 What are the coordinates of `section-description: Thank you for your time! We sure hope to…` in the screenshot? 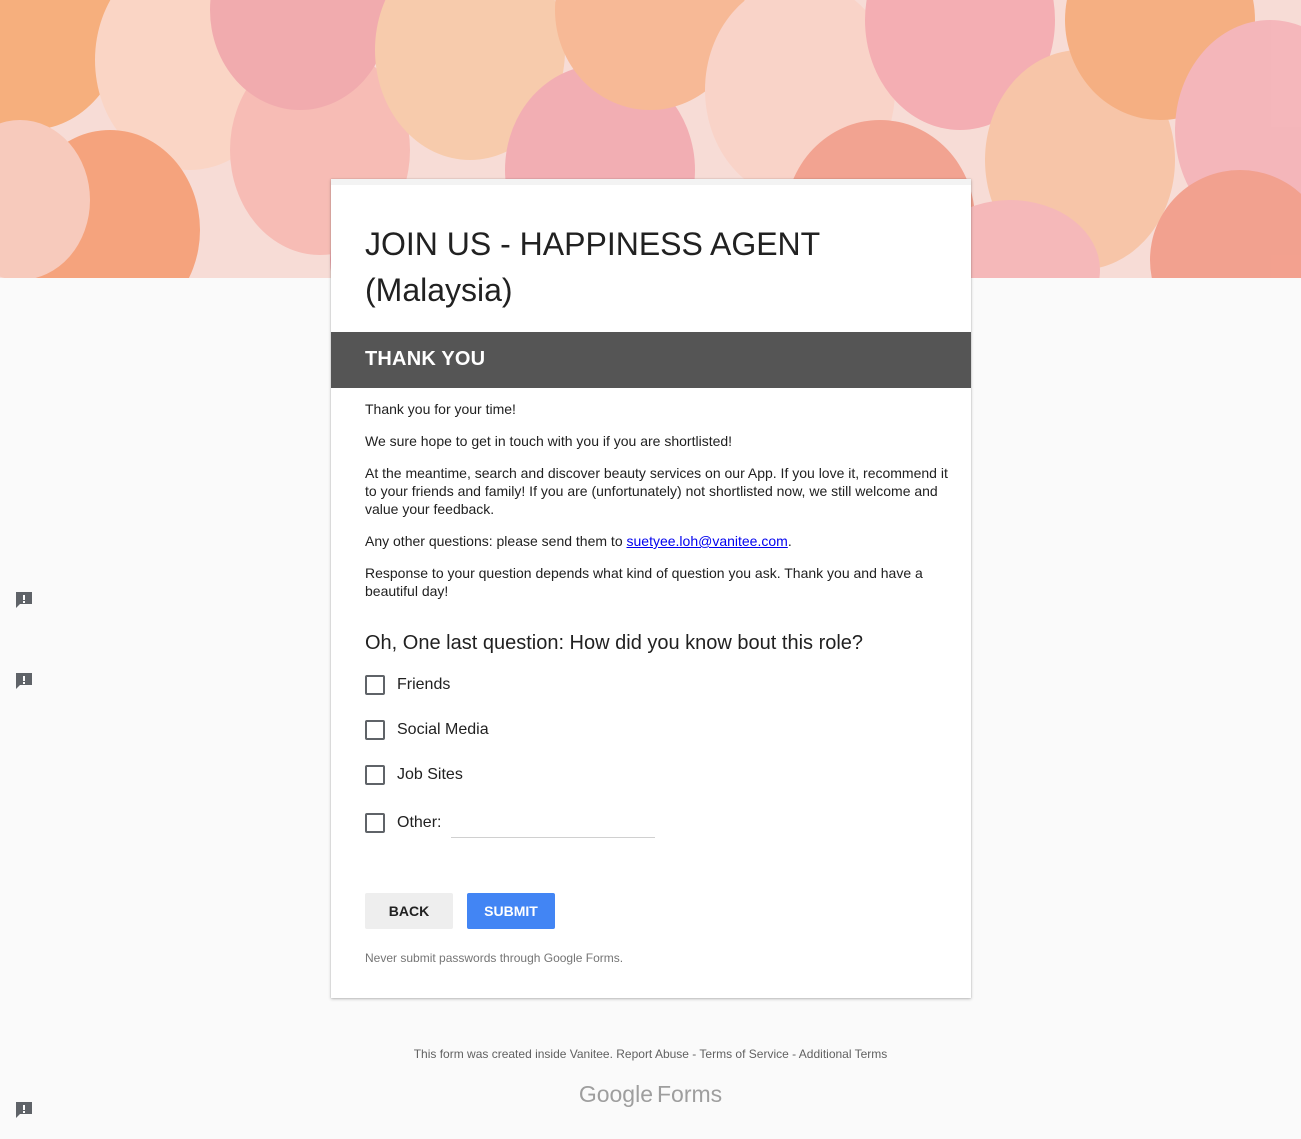 It's located at (658, 507).